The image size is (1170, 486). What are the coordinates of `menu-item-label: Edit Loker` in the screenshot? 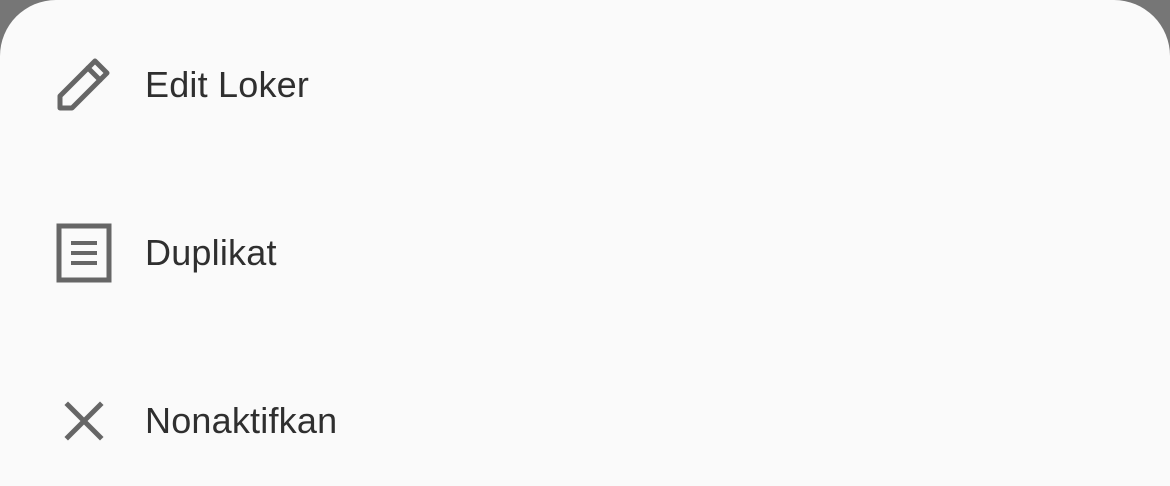 It's located at (227, 84).